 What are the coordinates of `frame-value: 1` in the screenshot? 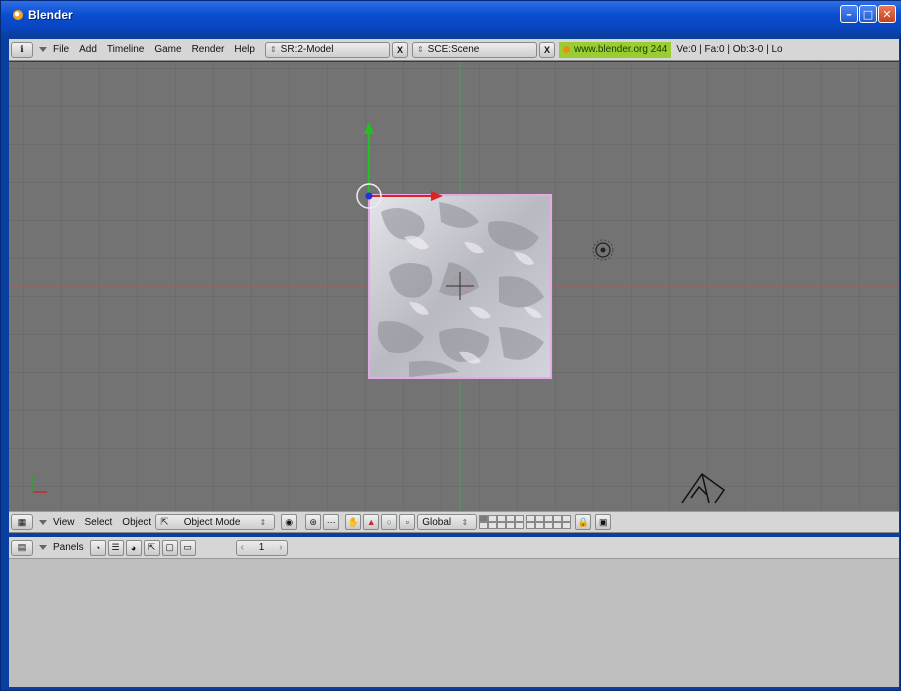 It's located at (261, 547).